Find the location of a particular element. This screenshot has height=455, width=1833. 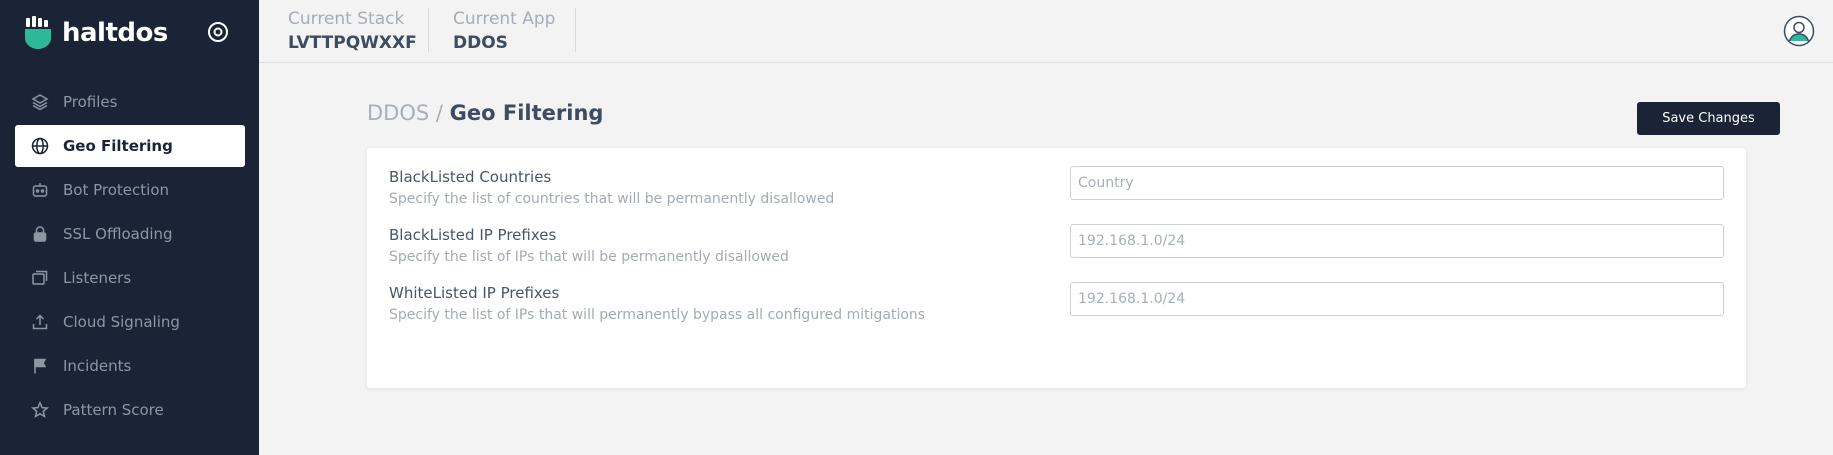

user-avatar-icon is located at coordinates (1799, 31).